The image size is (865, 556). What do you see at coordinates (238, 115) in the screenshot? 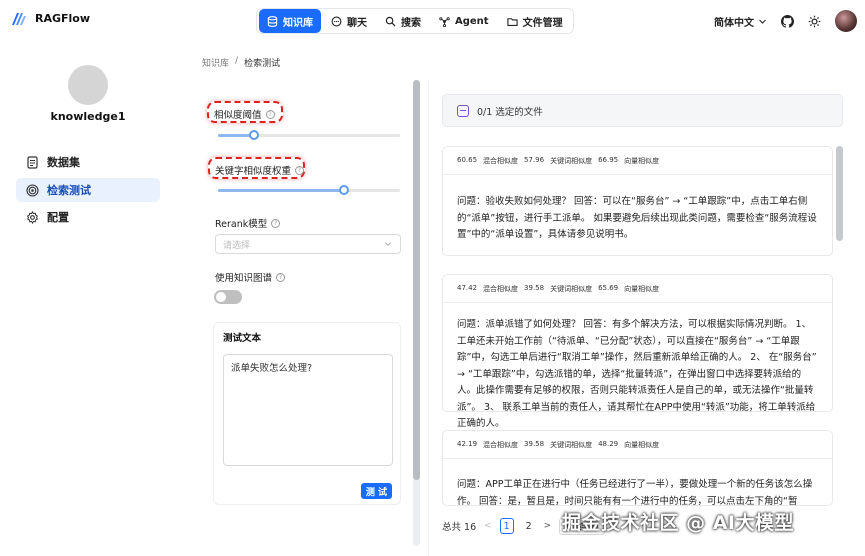
I see `similarity-threshold-text: 相似度阈值` at bounding box center [238, 115].